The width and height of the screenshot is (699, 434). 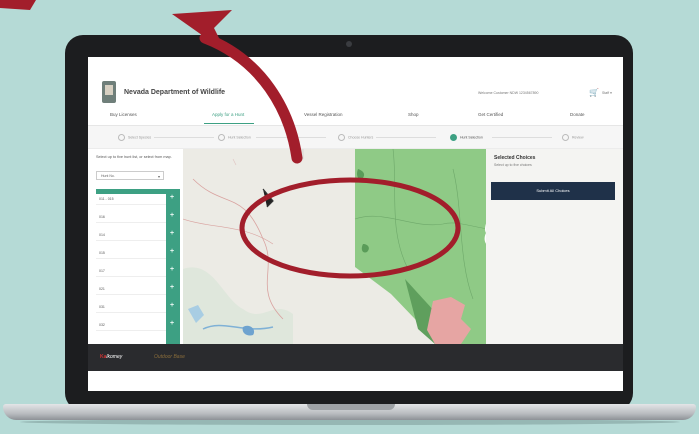 I want to click on nav-active-underline, so click(x=229, y=123).